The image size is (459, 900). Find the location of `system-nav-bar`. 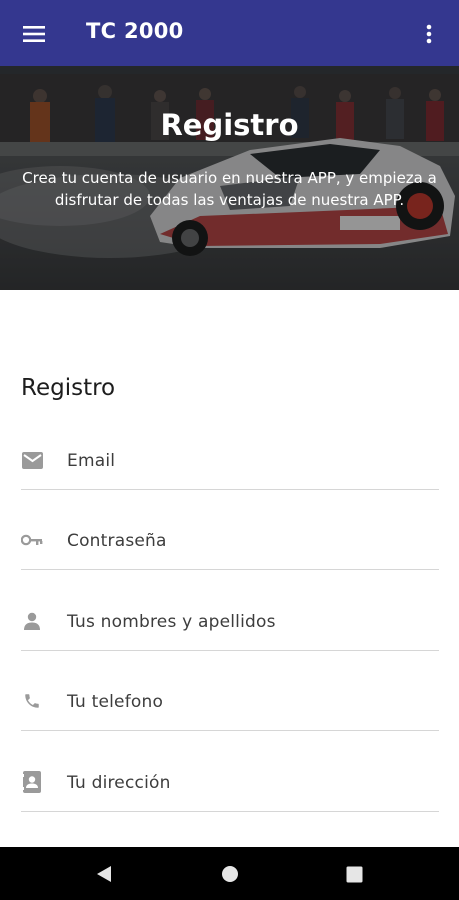

system-nav-bar is located at coordinates (229, 873).